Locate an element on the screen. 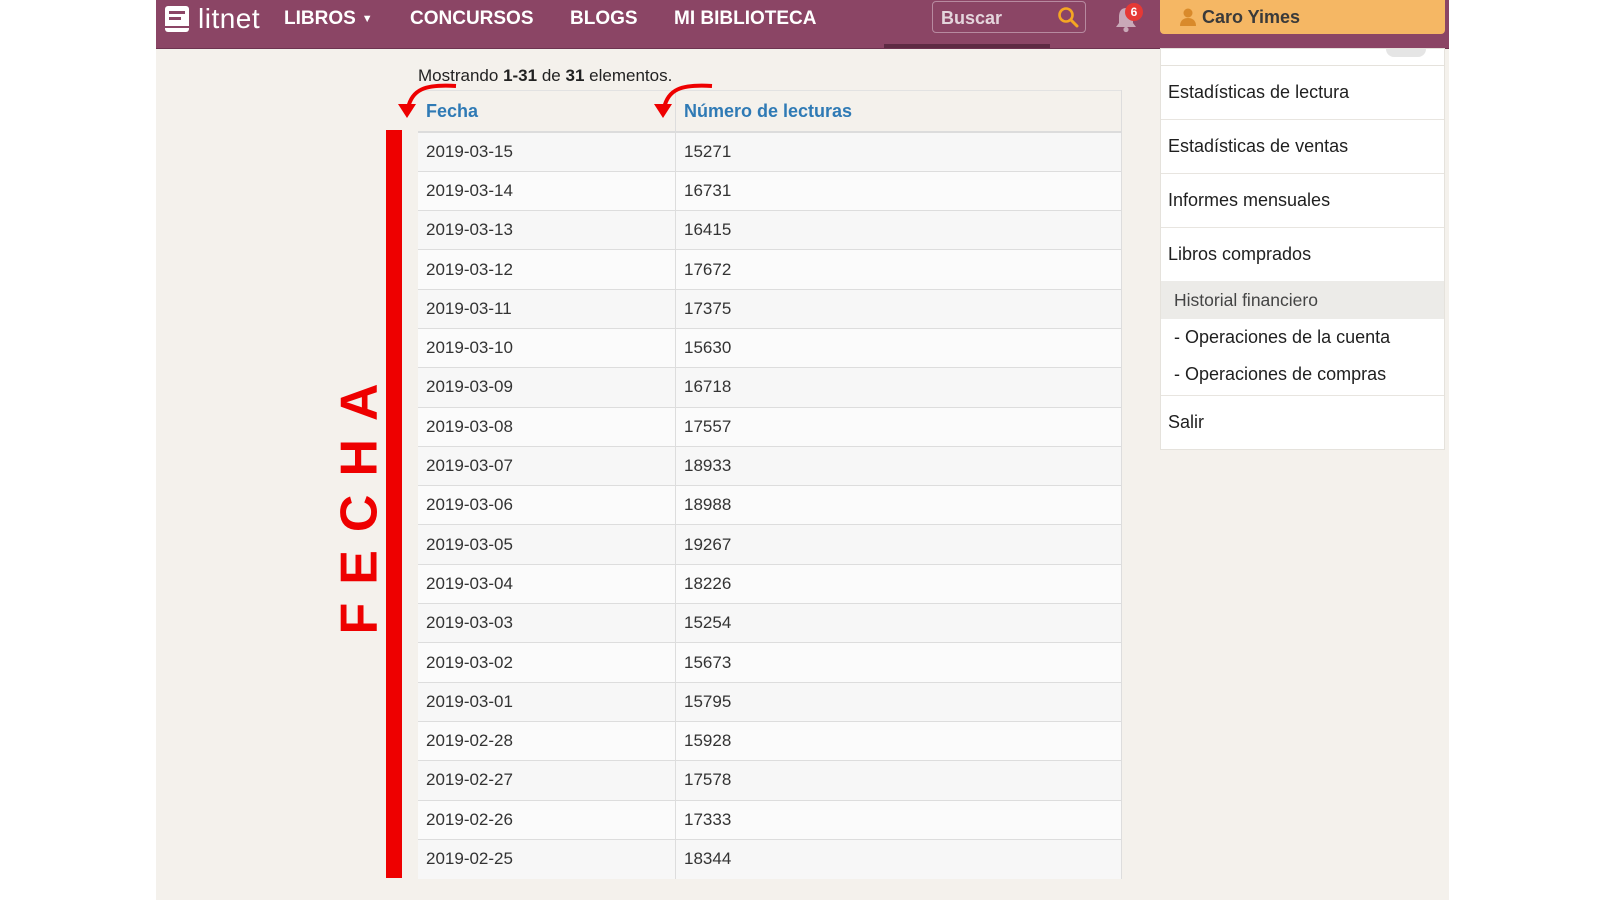  column-header-lecturas: Número de lecturas is located at coordinates (898, 111).